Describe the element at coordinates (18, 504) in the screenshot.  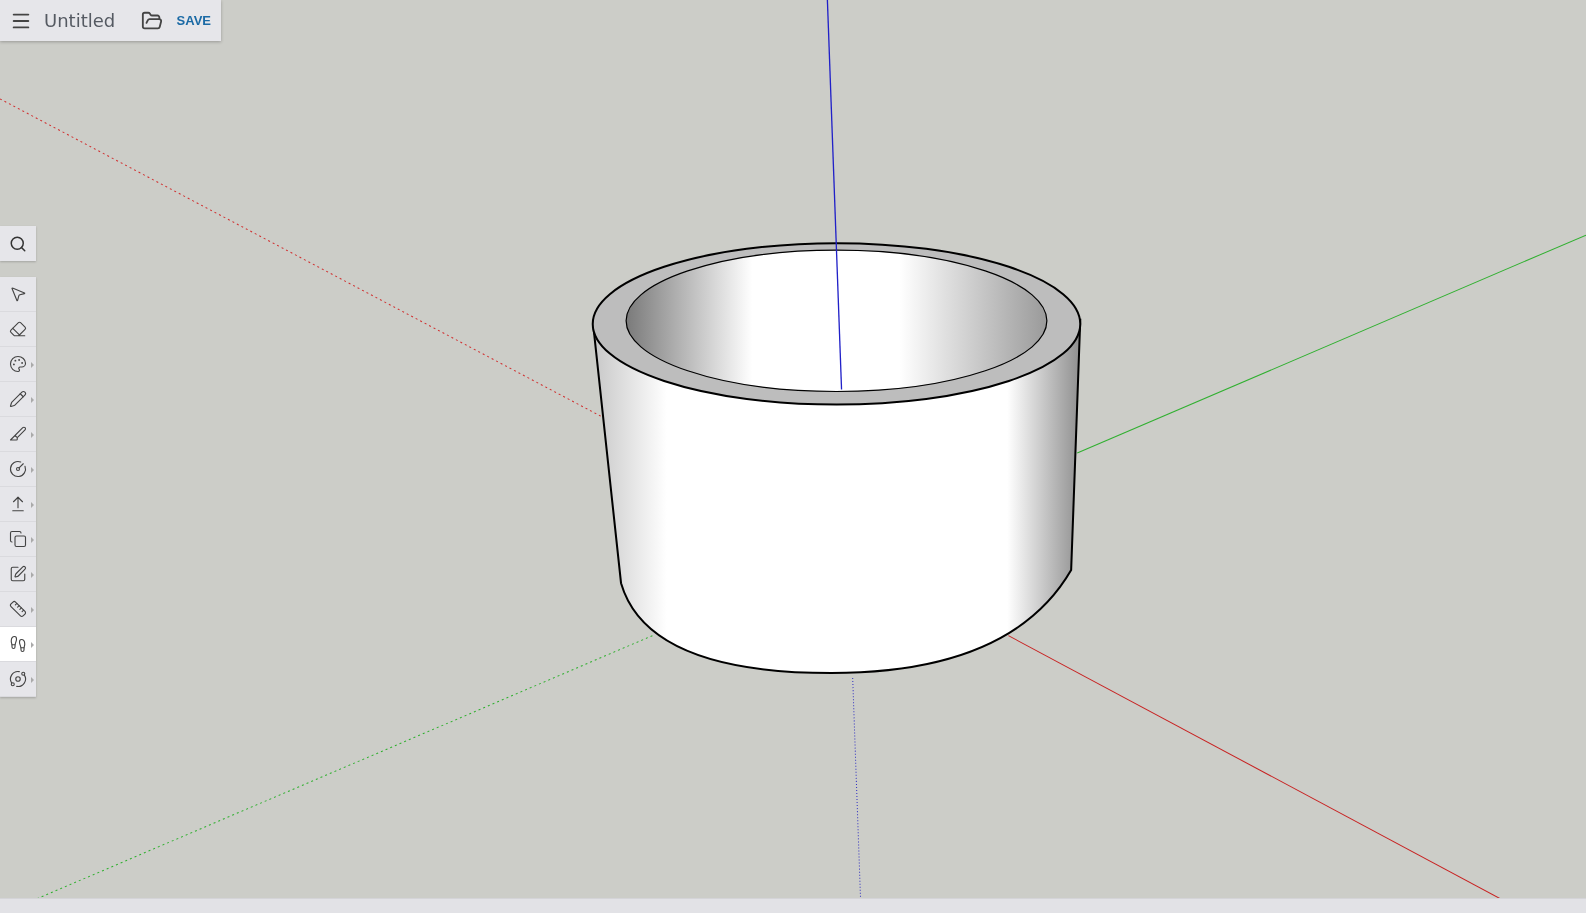
I see `push-pull-icon` at that location.